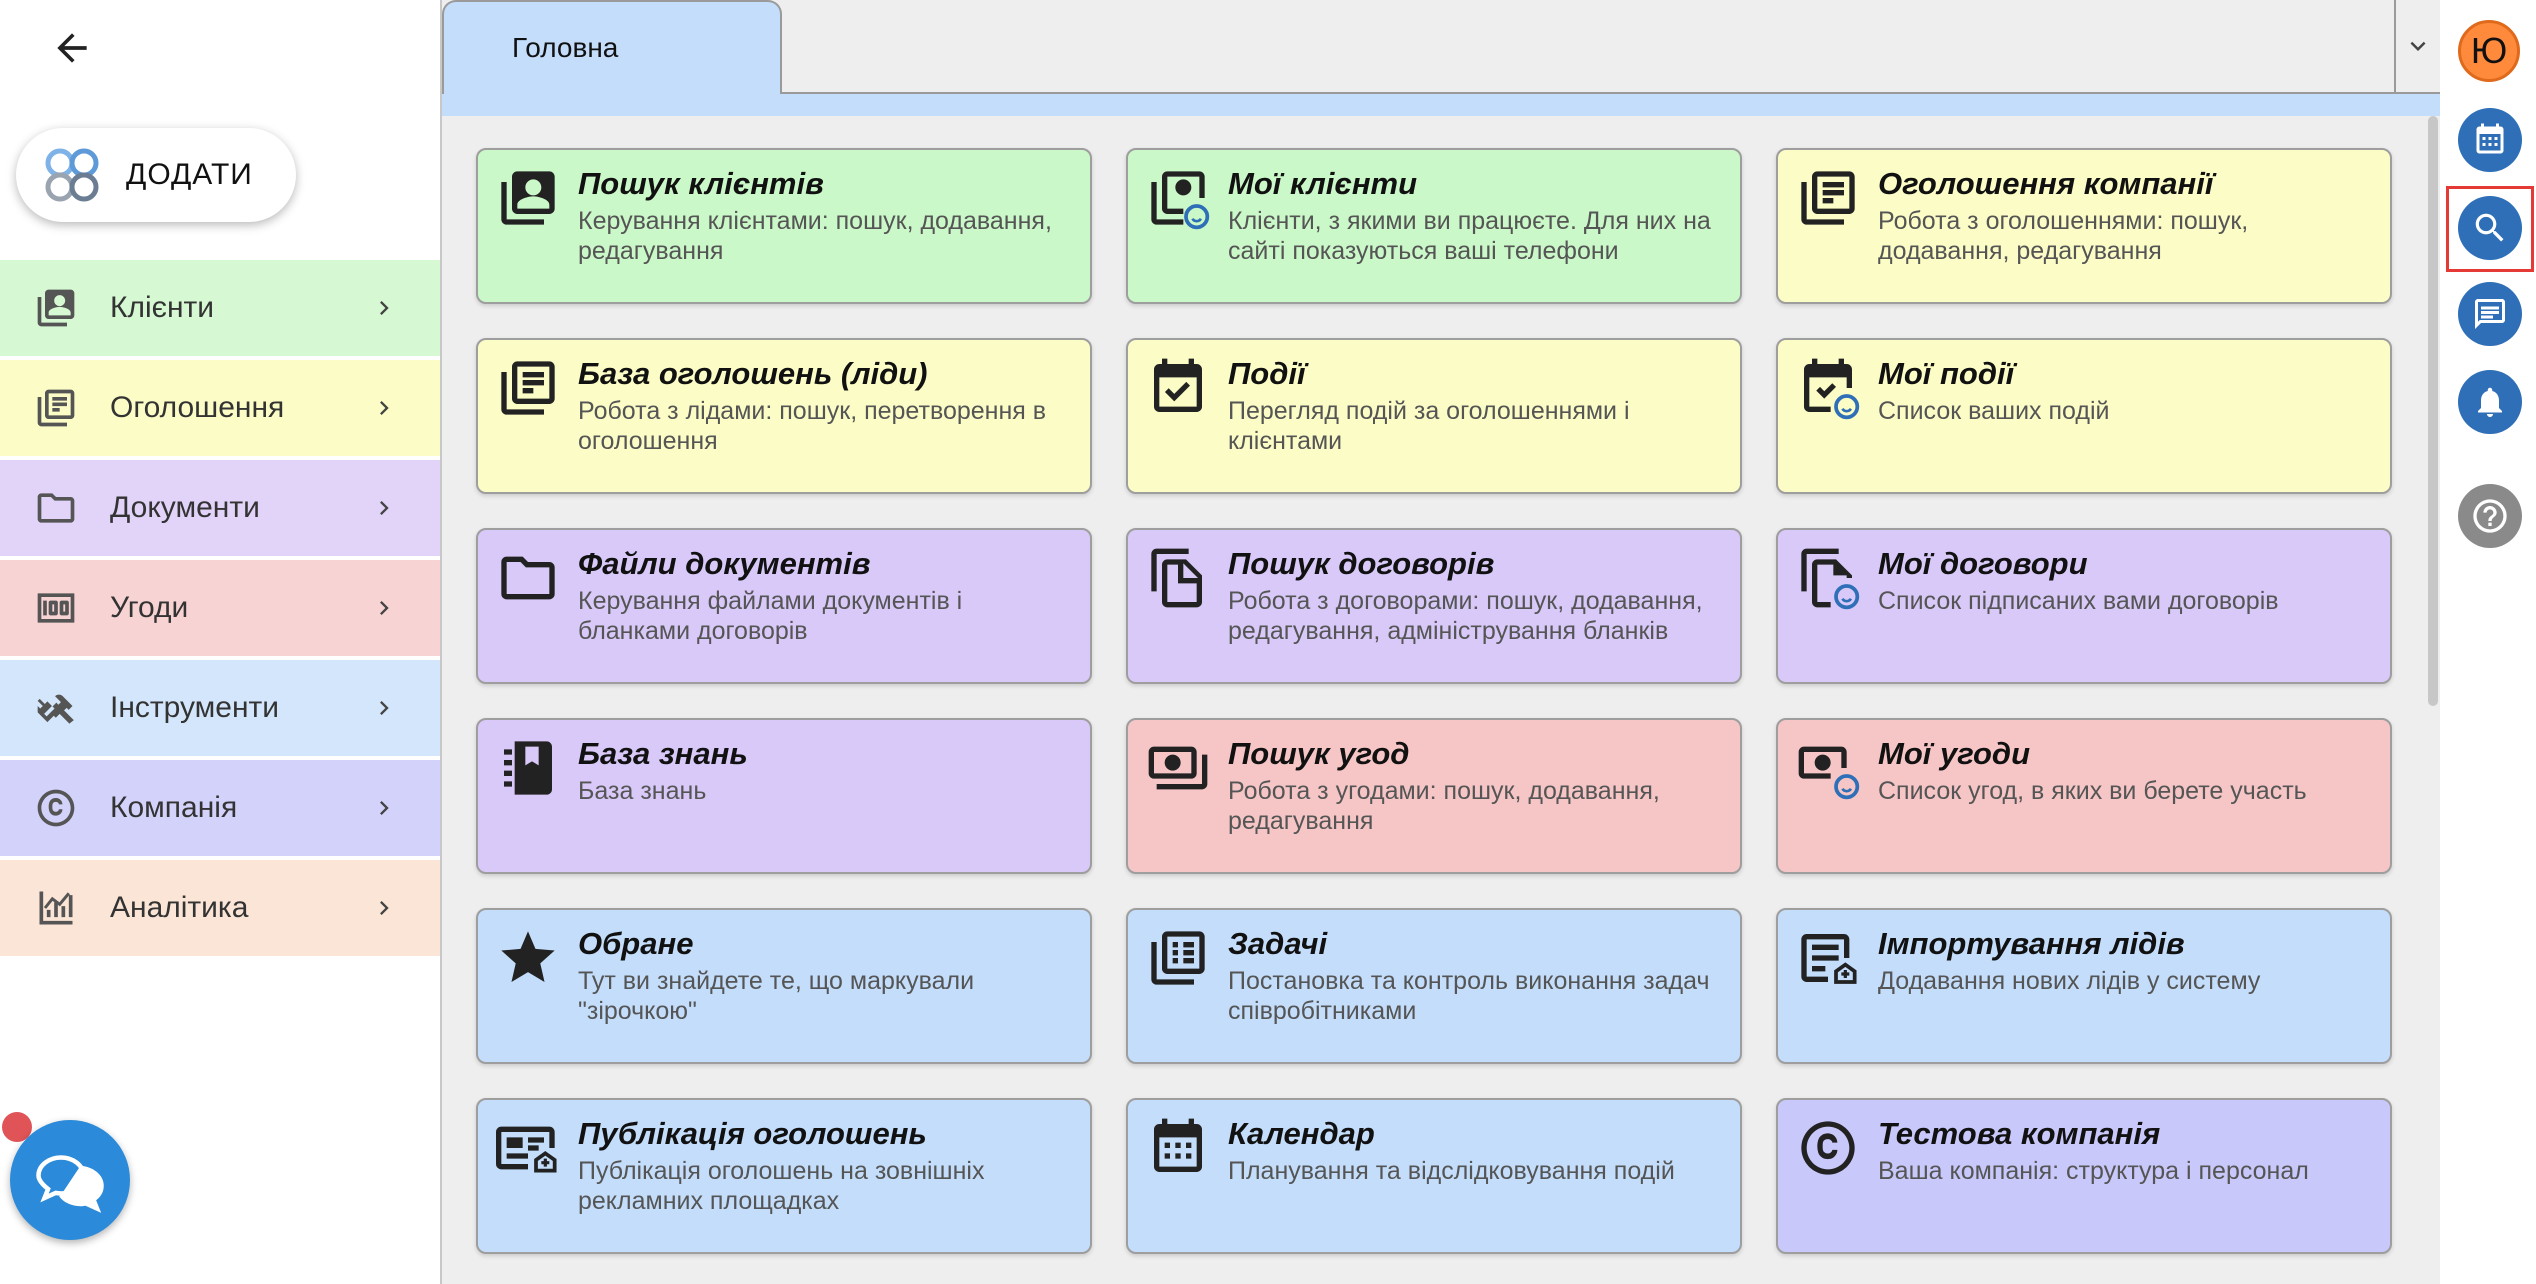  I want to click on right-rail: Ю, so click(2488, 642).